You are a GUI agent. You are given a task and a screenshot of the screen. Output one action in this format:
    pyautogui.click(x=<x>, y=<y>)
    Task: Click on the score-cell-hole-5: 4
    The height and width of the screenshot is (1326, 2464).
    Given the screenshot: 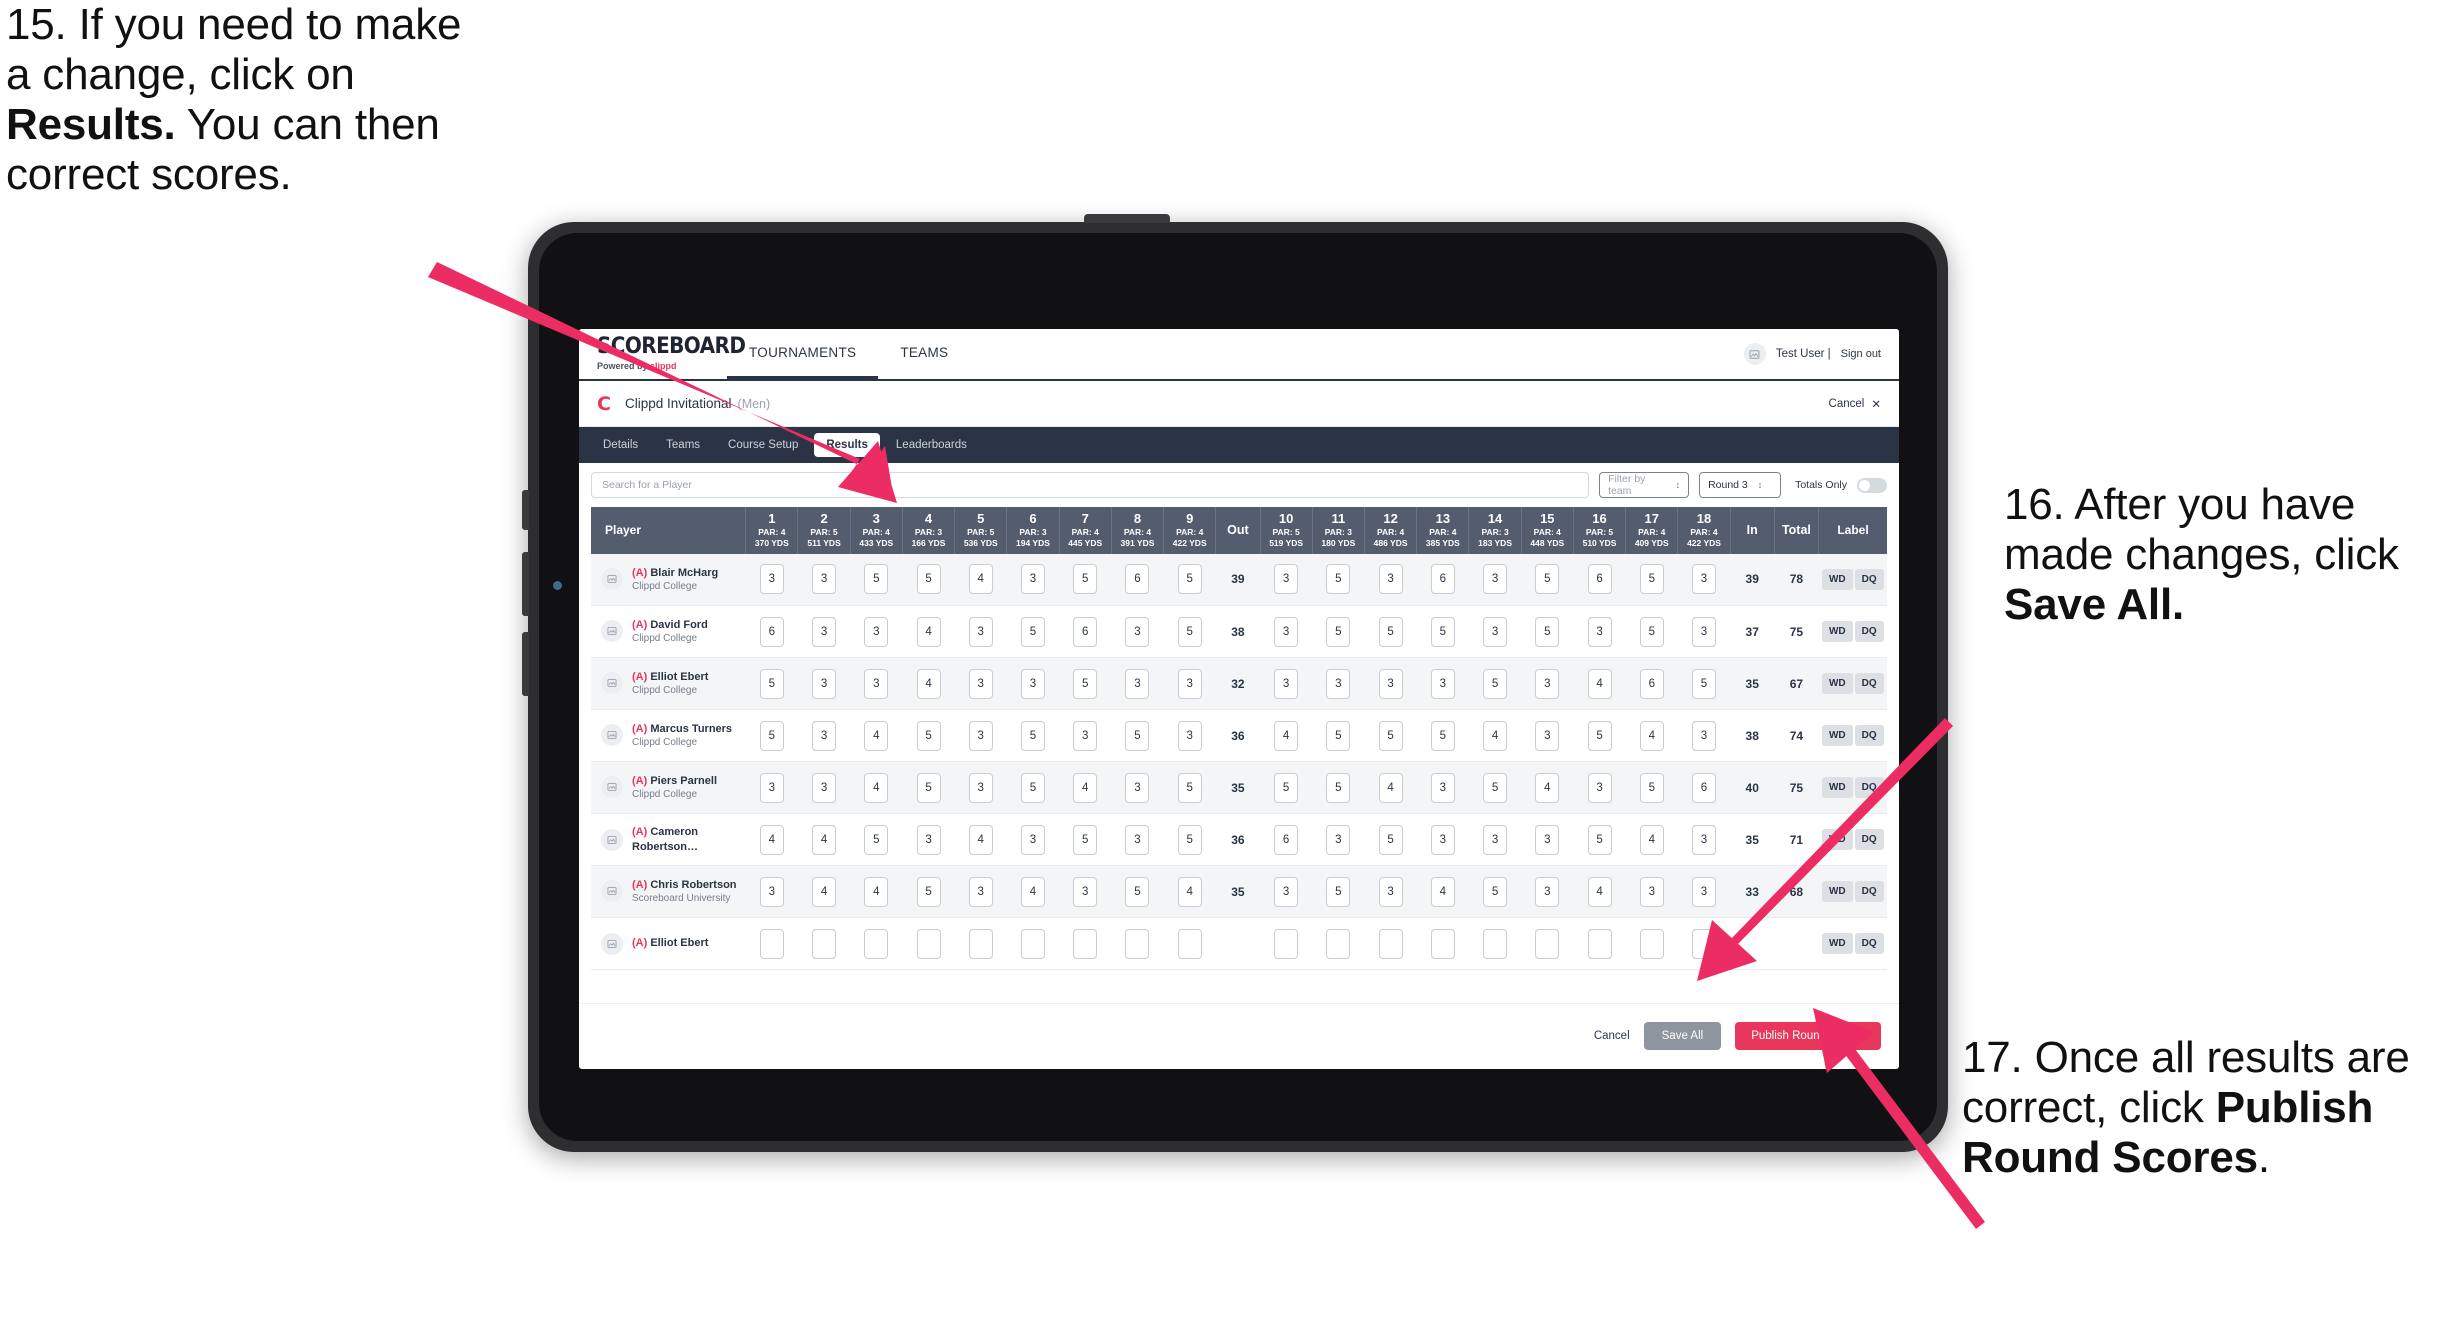 What is the action you would take?
    pyautogui.click(x=980, y=579)
    